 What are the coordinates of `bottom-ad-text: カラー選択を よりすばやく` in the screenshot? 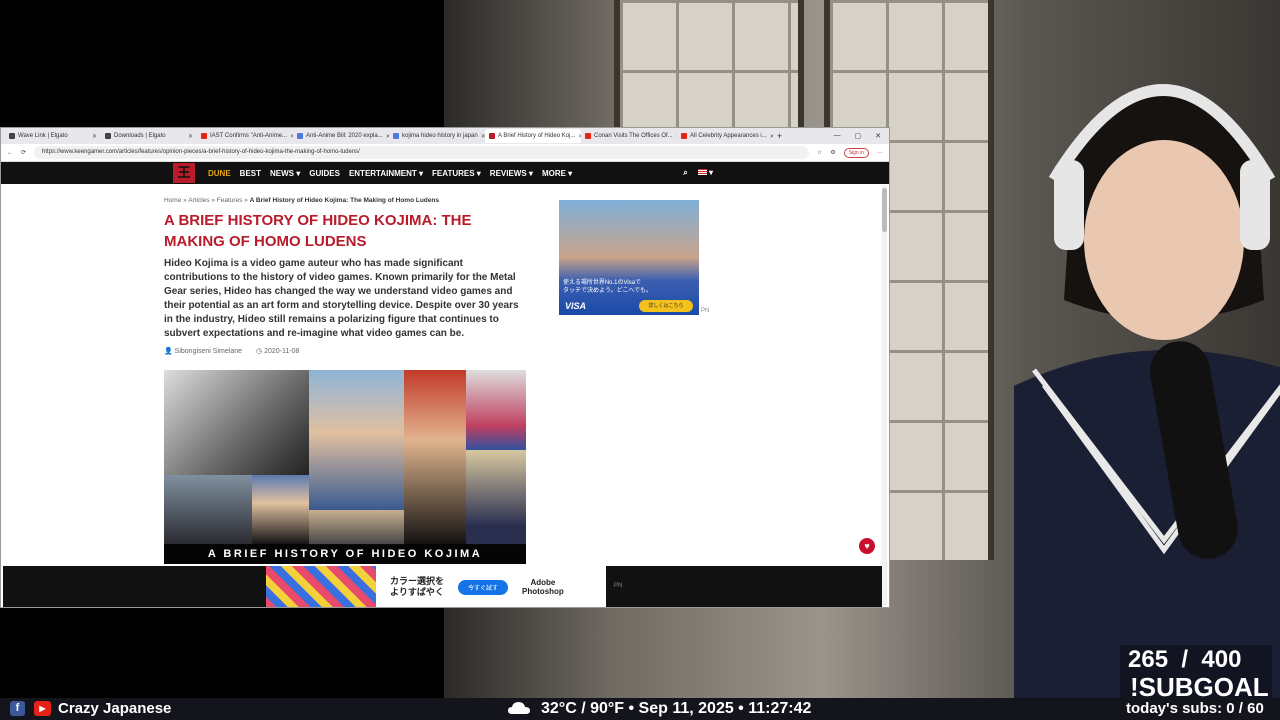 It's located at (417, 586).